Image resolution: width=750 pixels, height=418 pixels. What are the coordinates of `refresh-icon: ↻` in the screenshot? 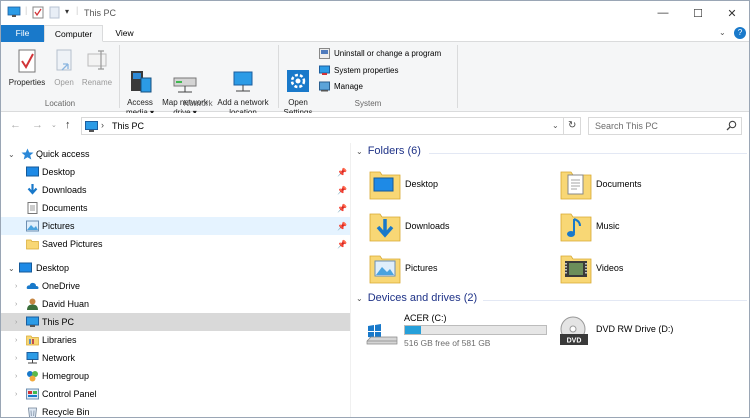 It's located at (572, 125).